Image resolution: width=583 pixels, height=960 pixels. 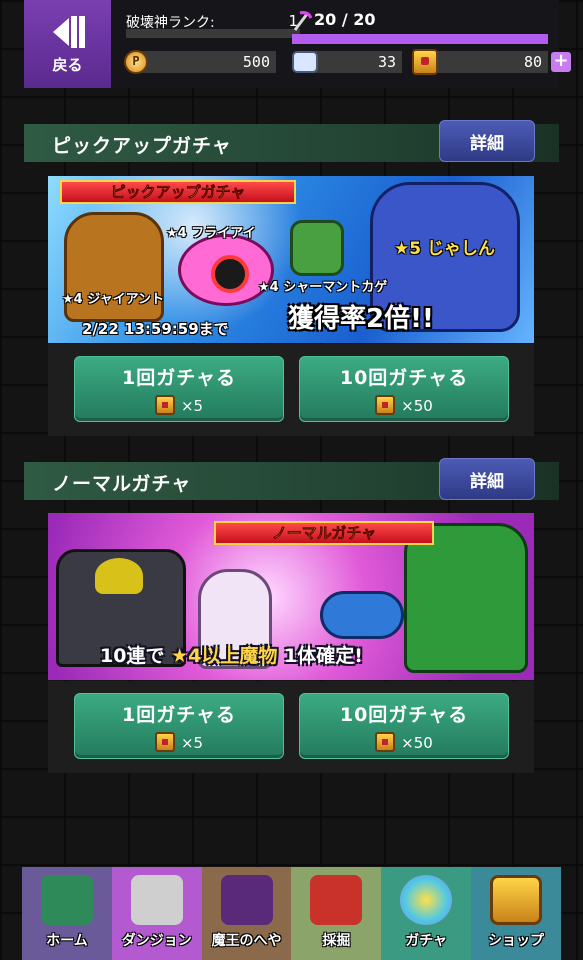 I want to click on nav-label-demon-lord-room: 魔王のへや, so click(x=246, y=941).